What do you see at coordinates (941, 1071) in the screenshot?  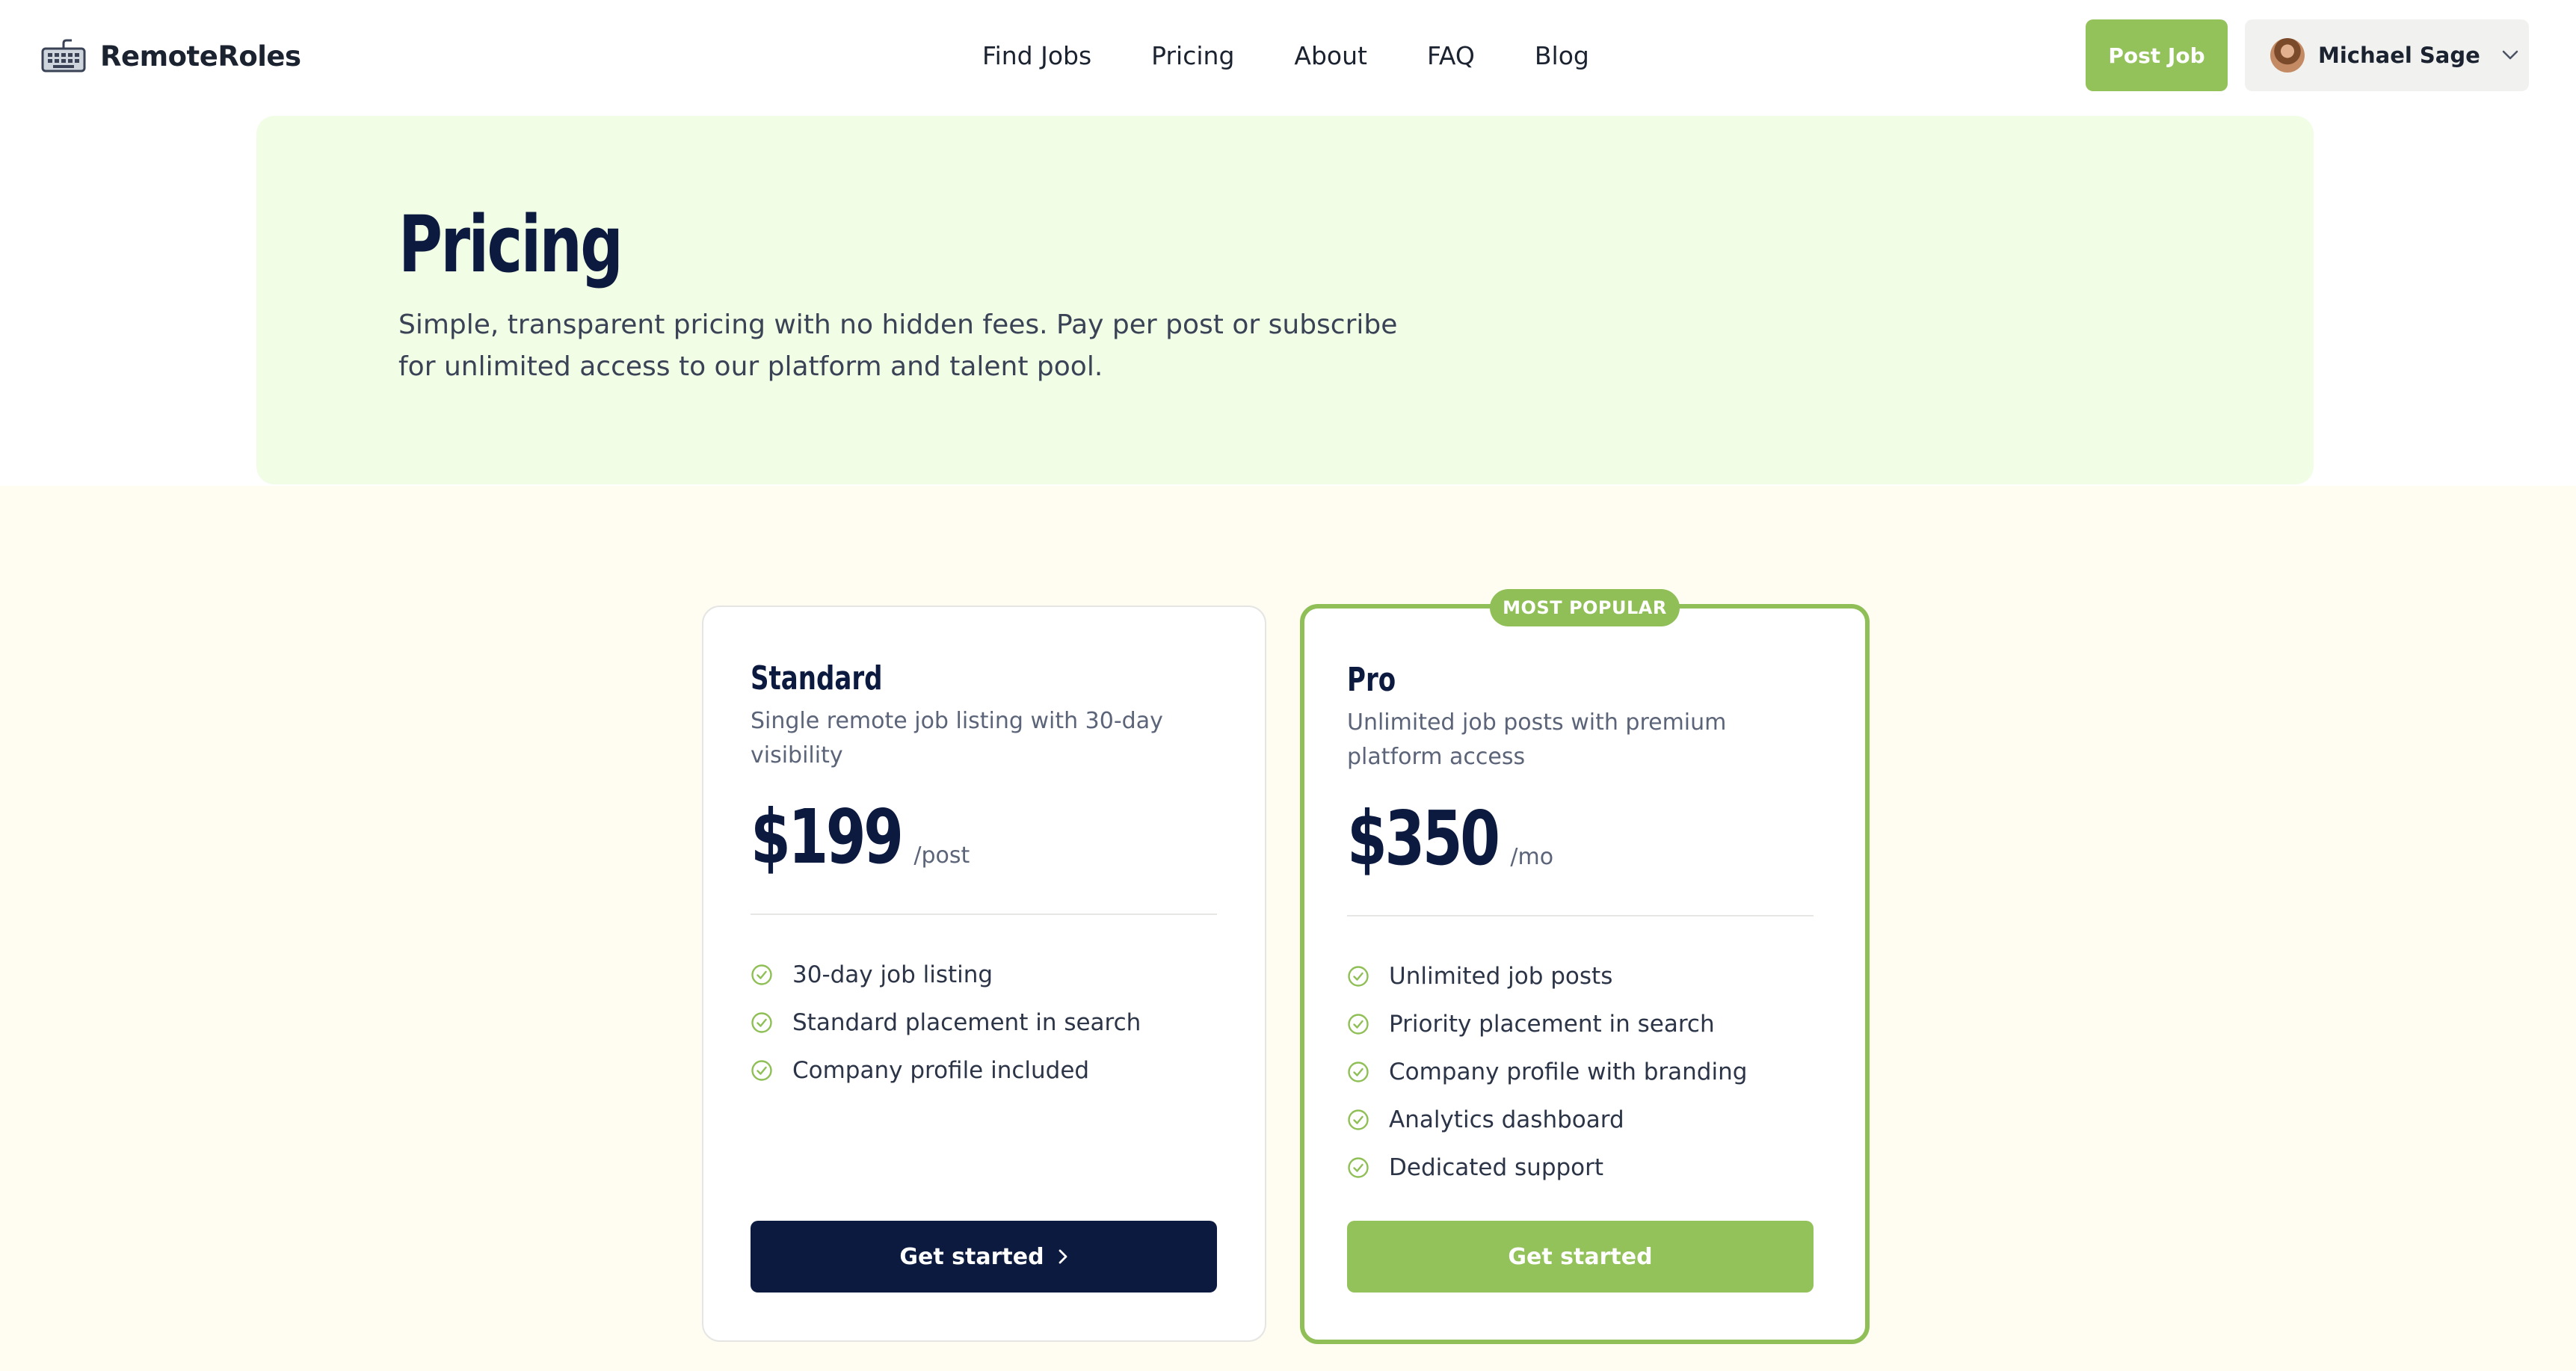 I see `feature-label: Company profile included` at bounding box center [941, 1071].